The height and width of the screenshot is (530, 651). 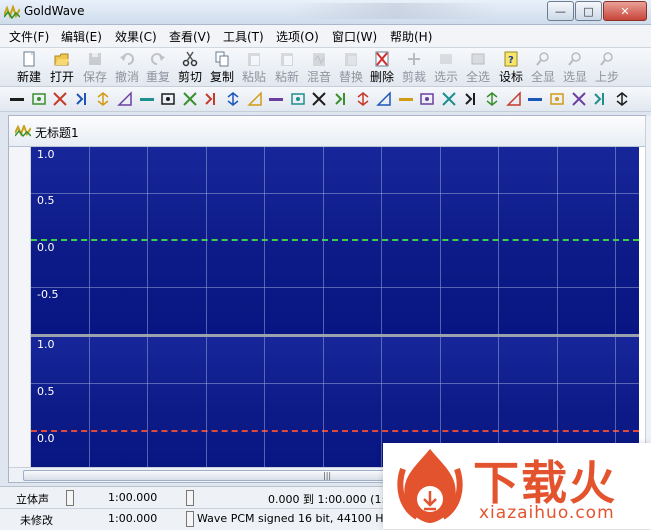 What do you see at coordinates (62, 67) in the screenshot?
I see `toolbar-button-open-folder: 打开` at bounding box center [62, 67].